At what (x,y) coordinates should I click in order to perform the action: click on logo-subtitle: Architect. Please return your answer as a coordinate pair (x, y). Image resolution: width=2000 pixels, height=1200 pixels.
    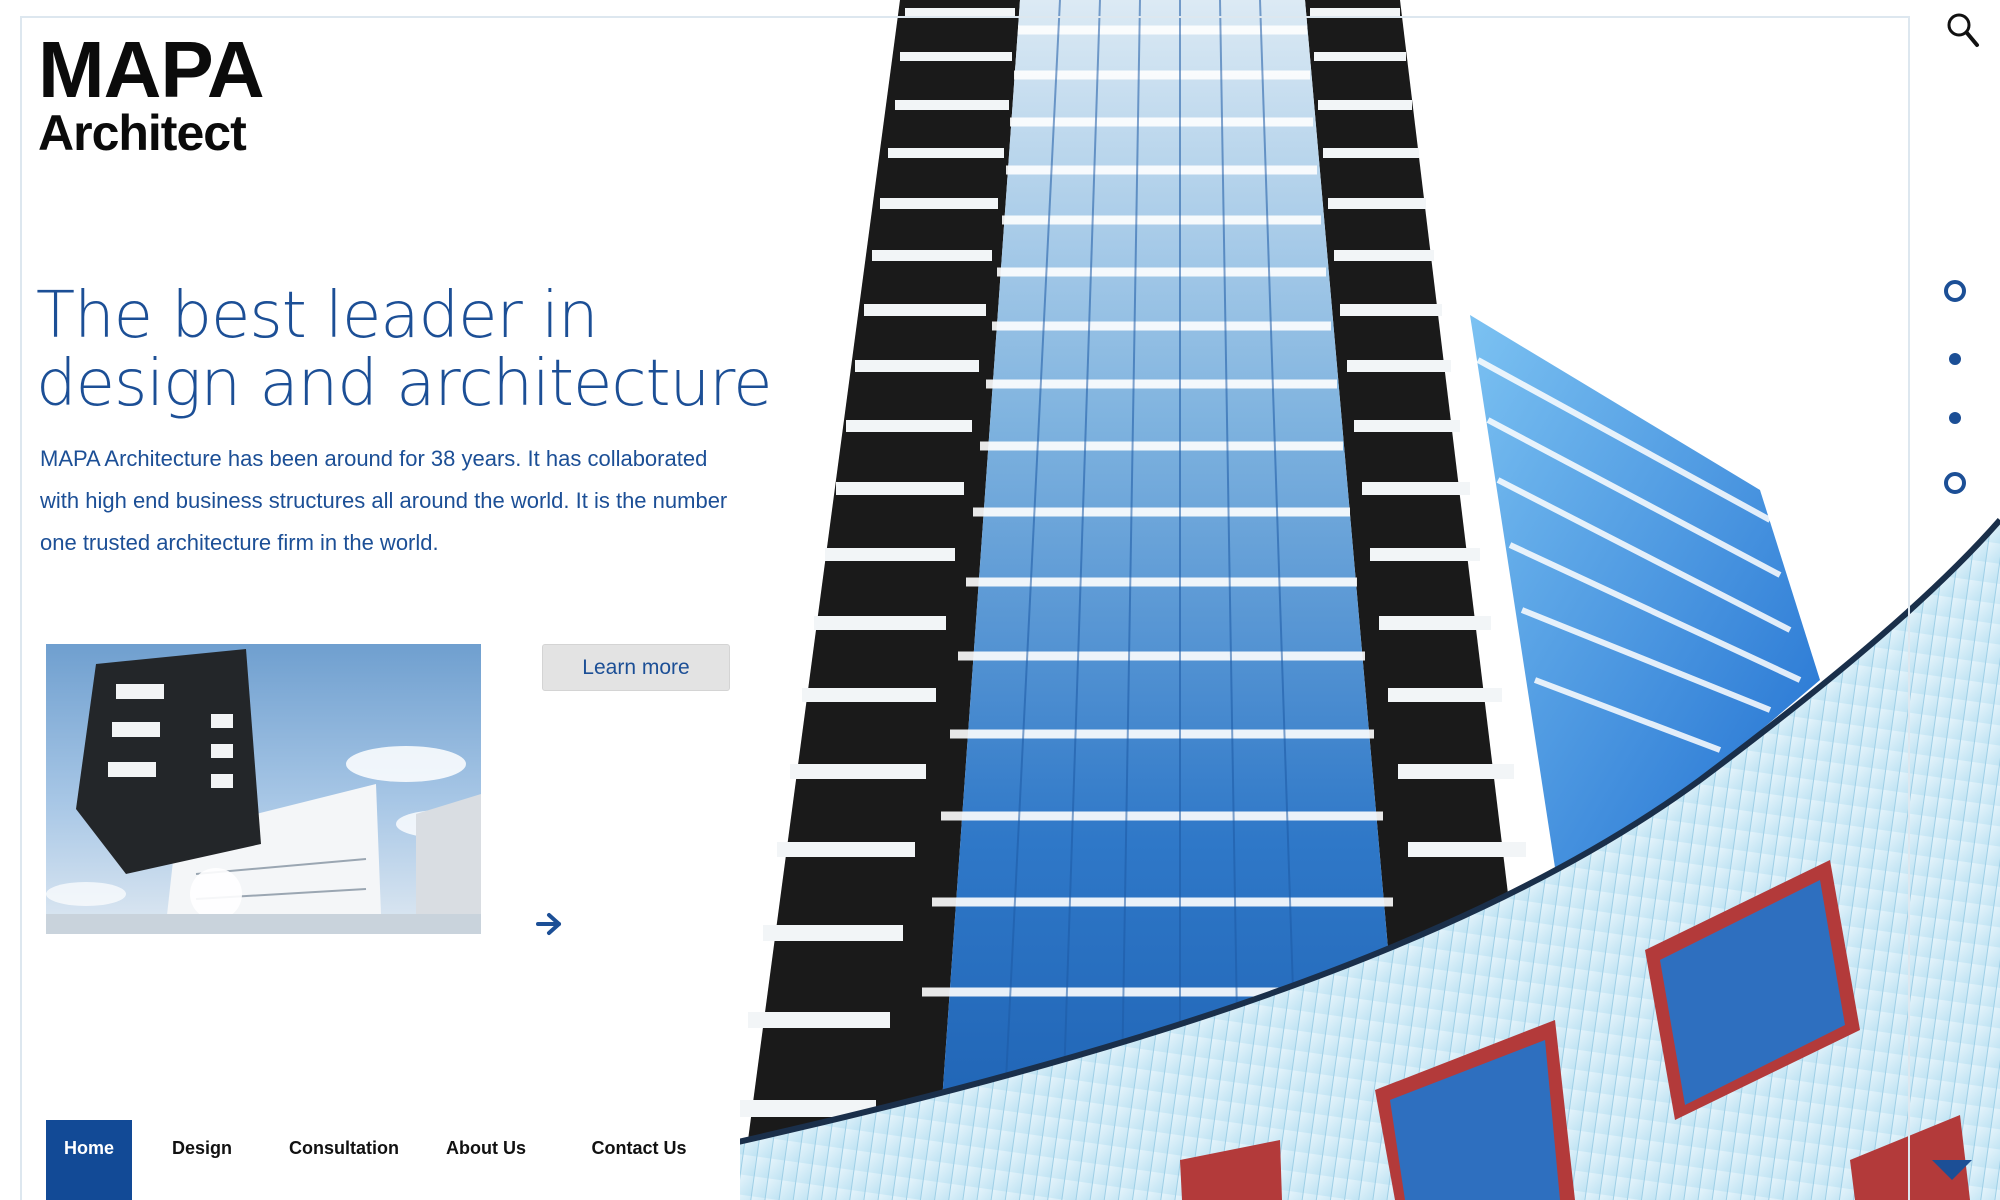
    Looking at the image, I should click on (142, 133).